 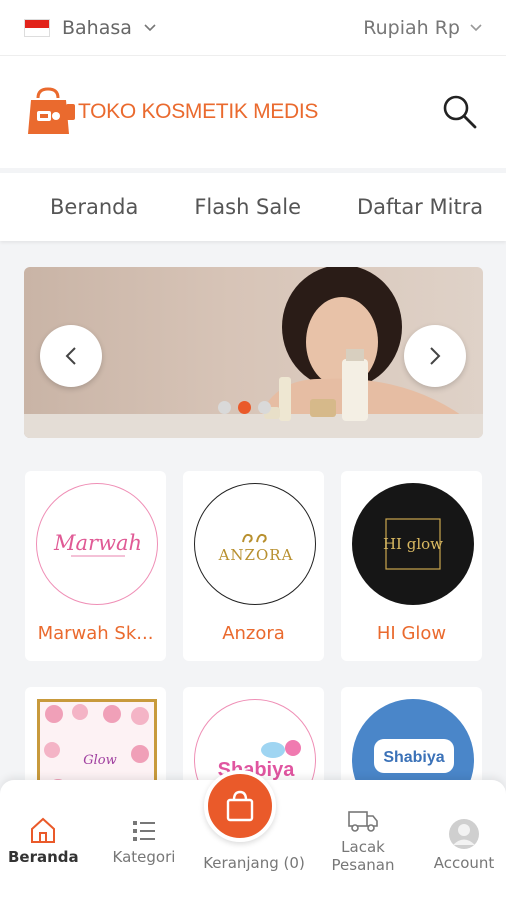 What do you see at coordinates (43, 830) in the screenshot?
I see `home-icon` at bounding box center [43, 830].